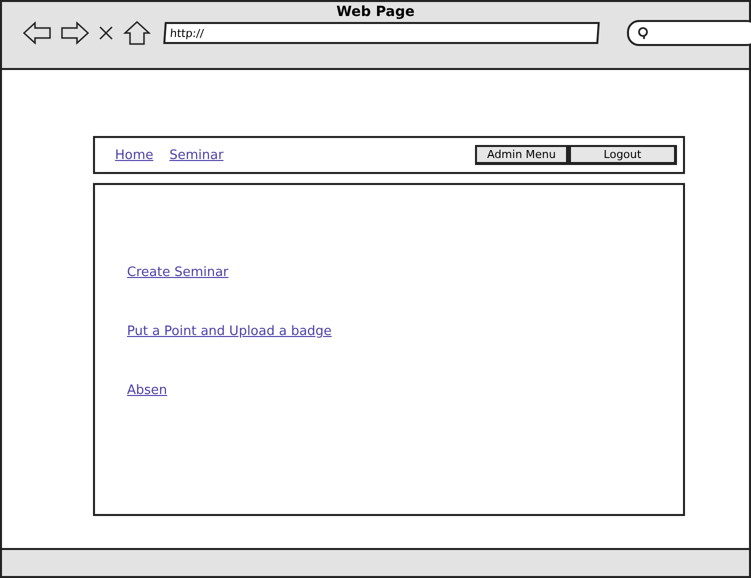 Image resolution: width=751 pixels, height=578 pixels. What do you see at coordinates (644, 33) in the screenshot?
I see `search-icon` at bounding box center [644, 33].